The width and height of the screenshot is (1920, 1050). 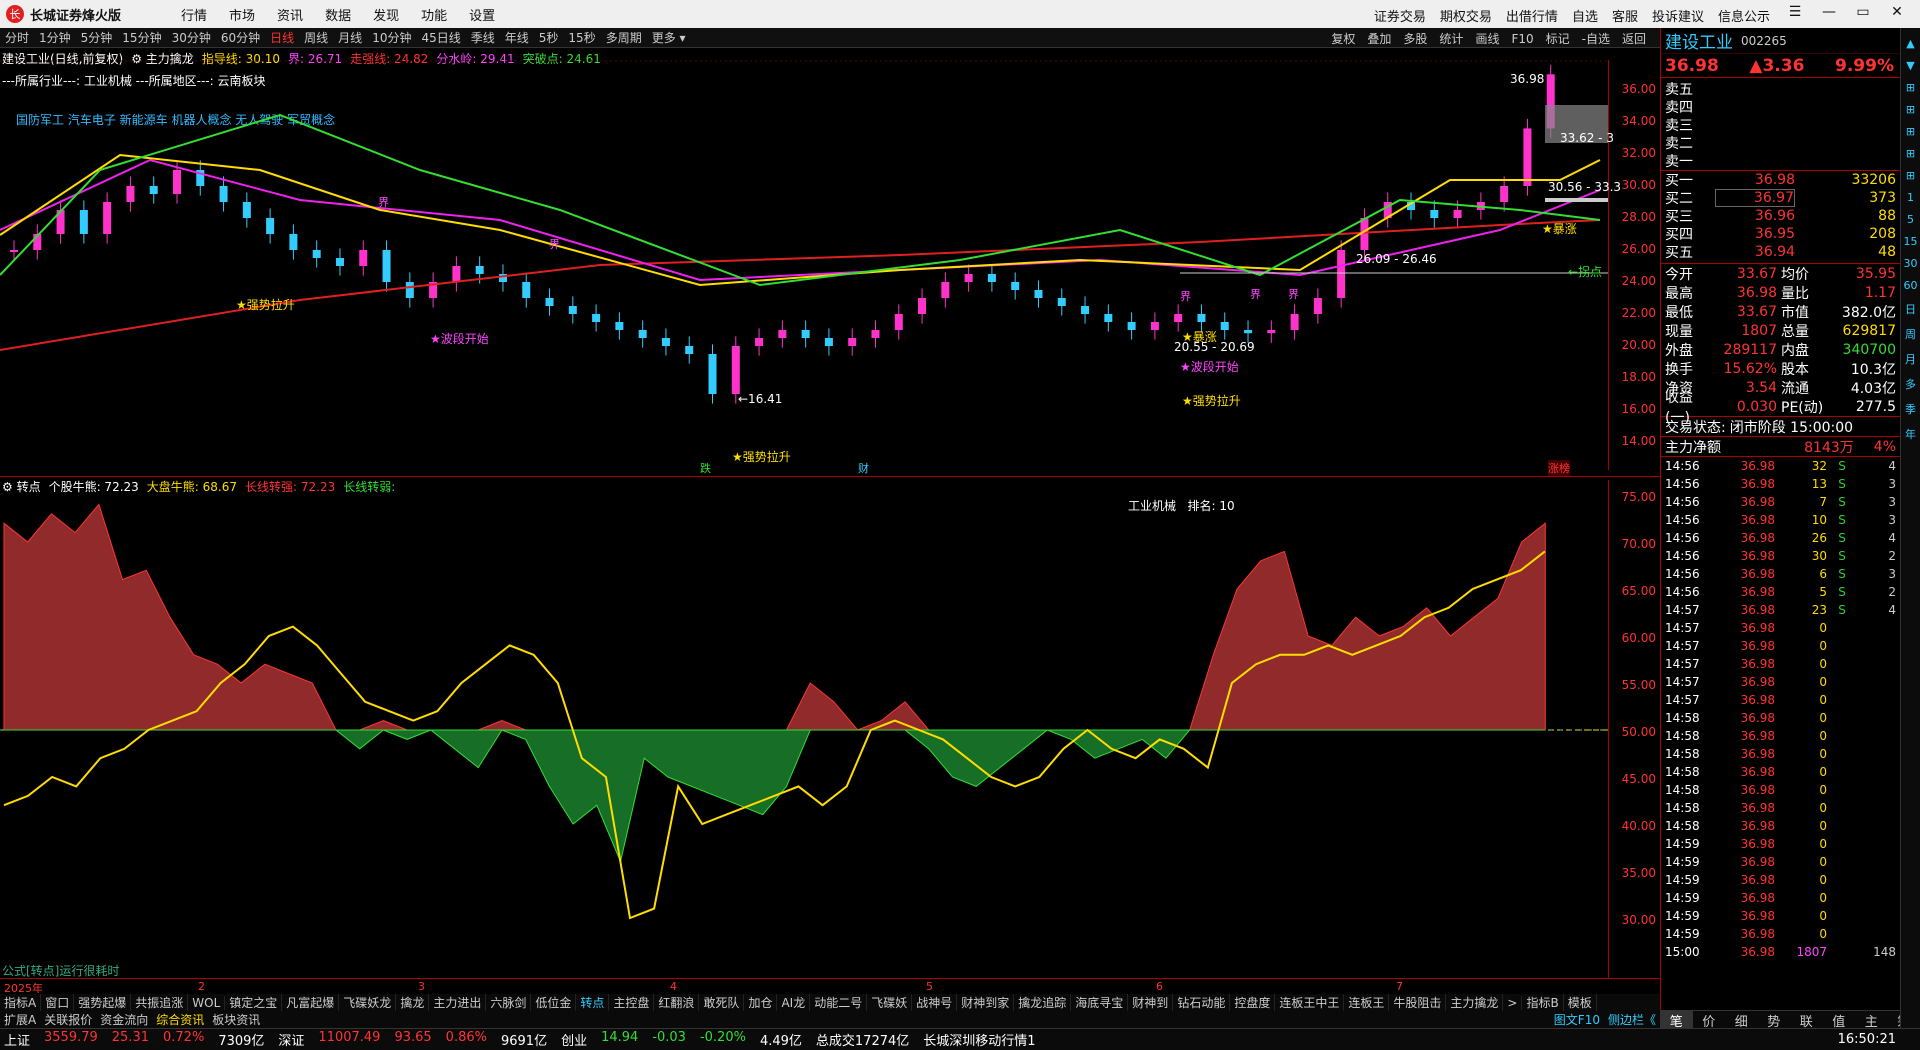 What do you see at coordinates (103, 1002) in the screenshot?
I see `indicator-tab-2: 强势起爆` at bounding box center [103, 1002].